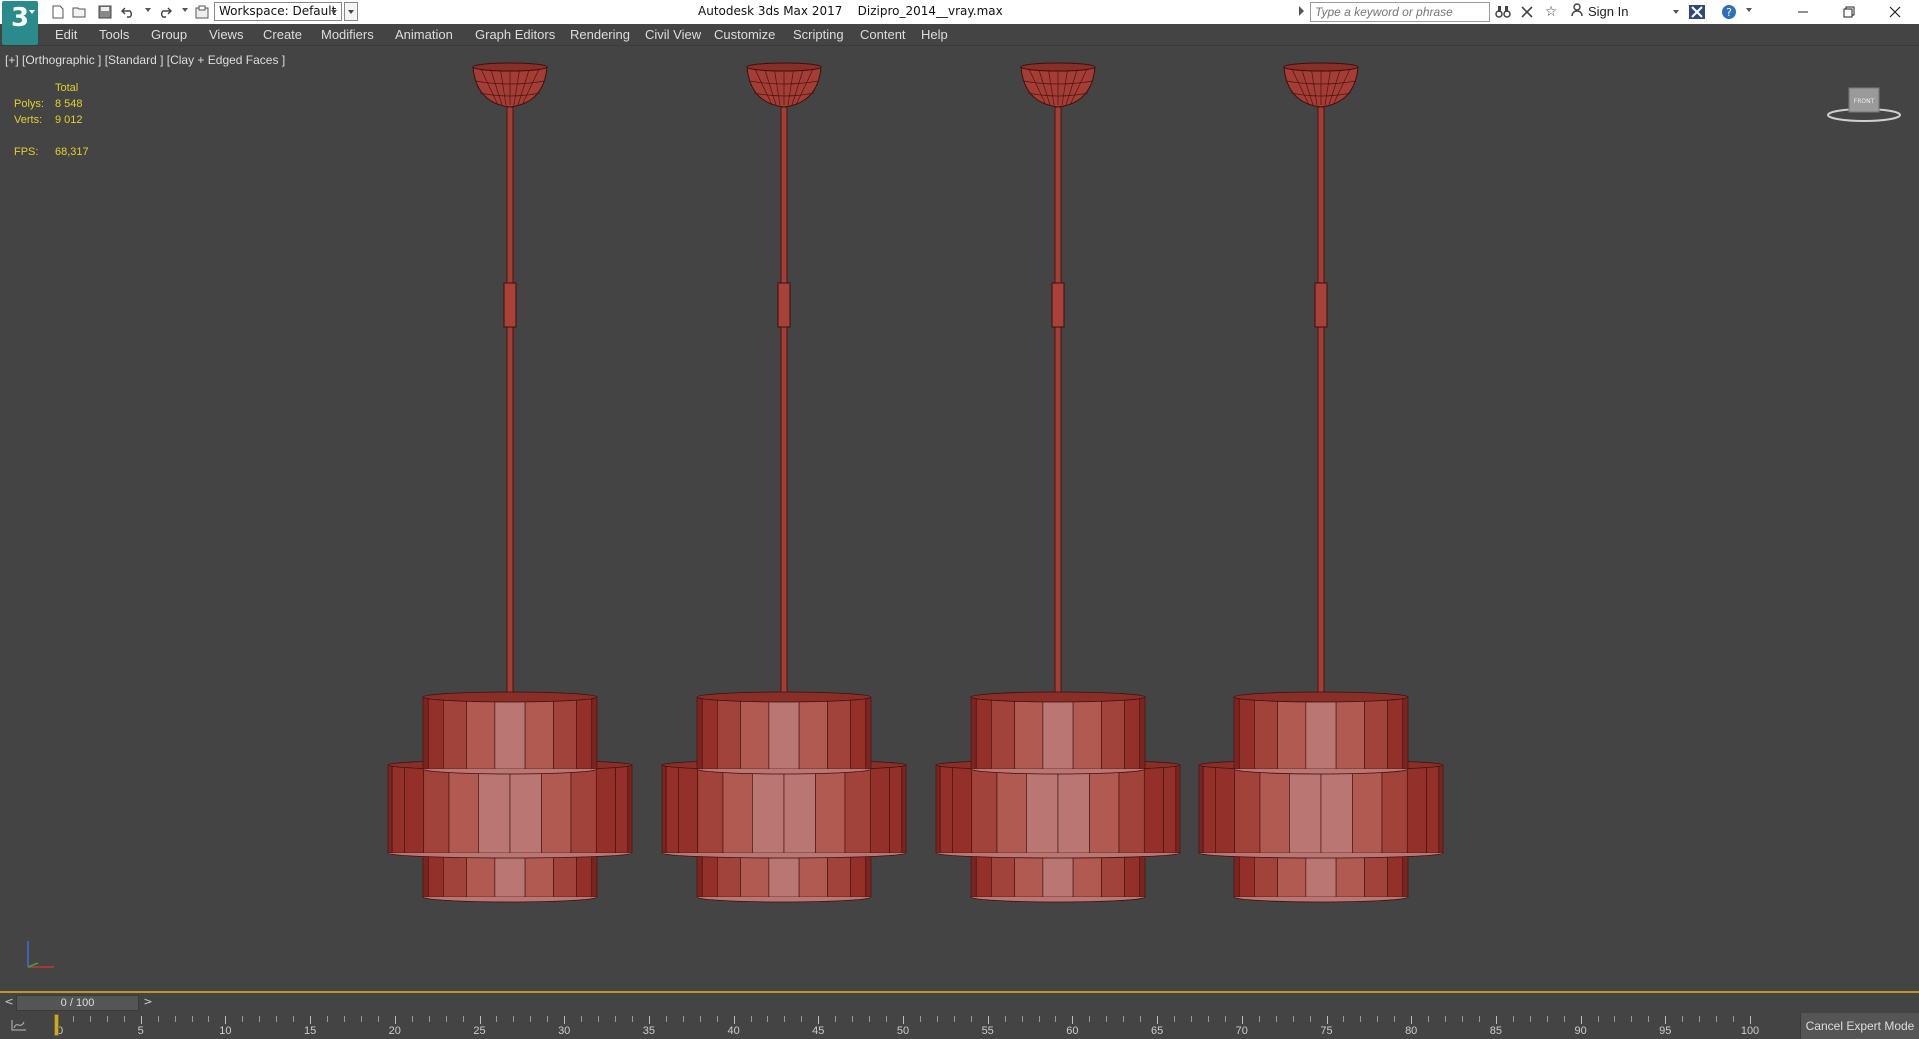 Image resolution: width=1919 pixels, height=1039 pixels. What do you see at coordinates (1301, 11) in the screenshot?
I see `search-expand-icon` at bounding box center [1301, 11].